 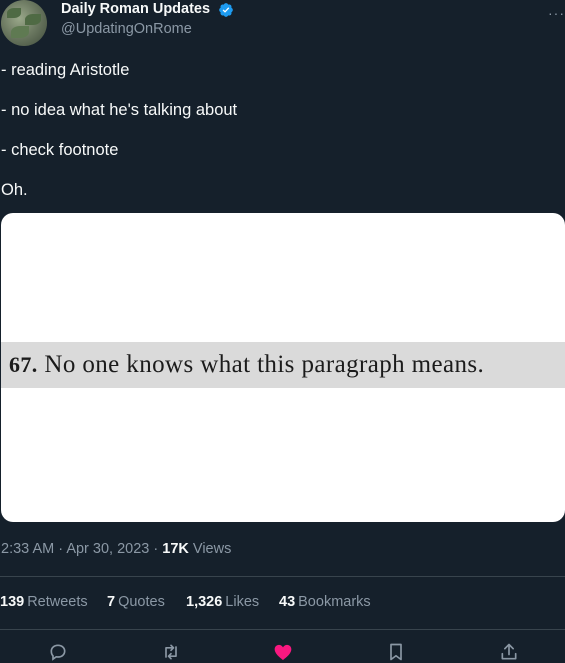 What do you see at coordinates (204, 602) in the screenshot?
I see `likes-count: 1,326` at bounding box center [204, 602].